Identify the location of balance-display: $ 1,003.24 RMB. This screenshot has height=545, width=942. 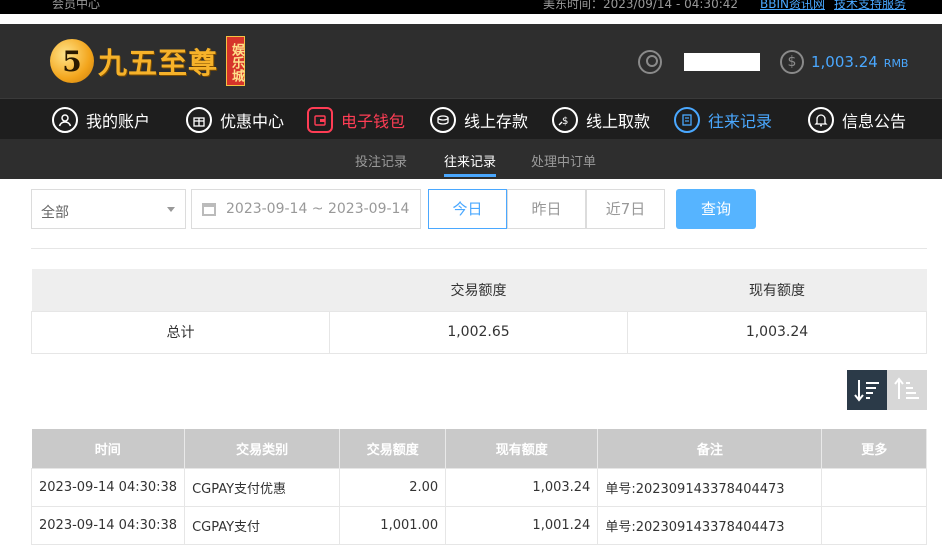
(844, 62).